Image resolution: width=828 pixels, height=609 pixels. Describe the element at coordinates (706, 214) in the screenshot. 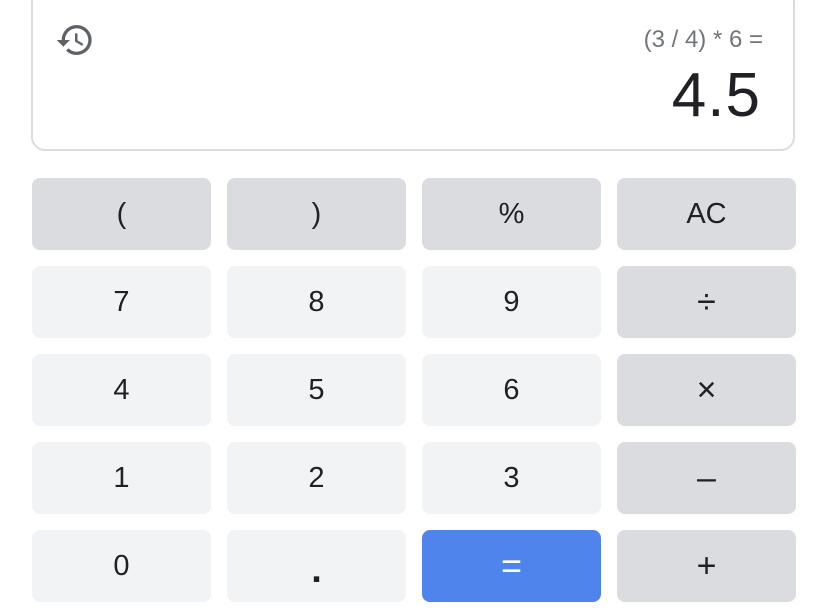

I see `key-all-clear: AC` at that location.